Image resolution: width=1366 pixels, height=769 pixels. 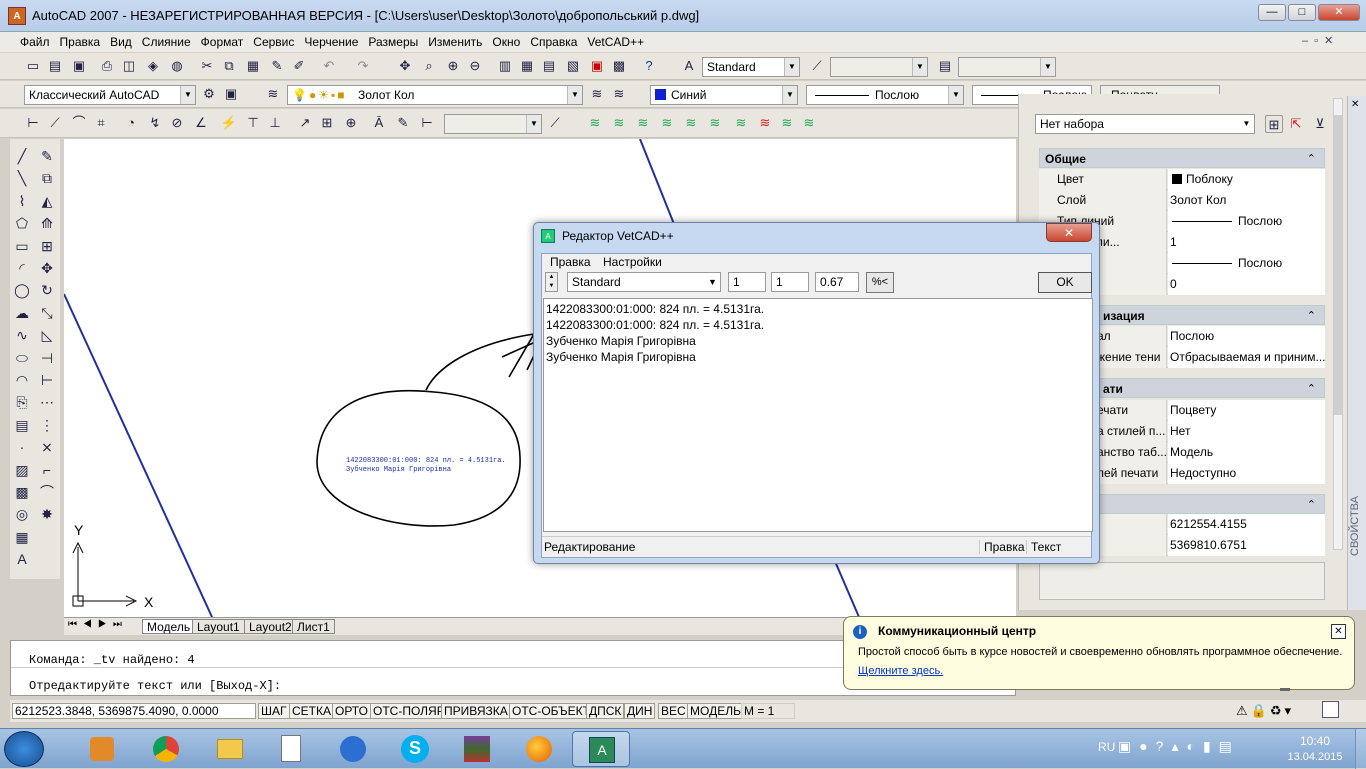 What do you see at coordinates (47, 514) in the screenshot?
I see `explode-icon: ✸` at bounding box center [47, 514].